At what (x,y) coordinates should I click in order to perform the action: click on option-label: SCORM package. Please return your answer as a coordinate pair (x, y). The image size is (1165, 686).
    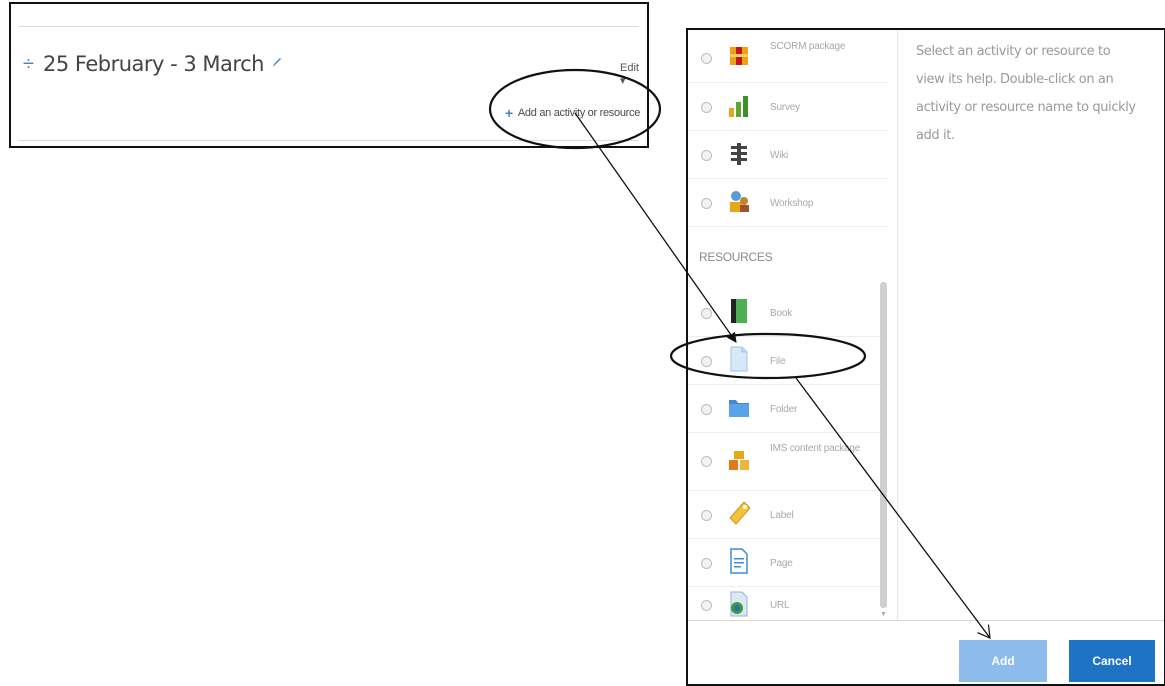
    Looking at the image, I should click on (808, 46).